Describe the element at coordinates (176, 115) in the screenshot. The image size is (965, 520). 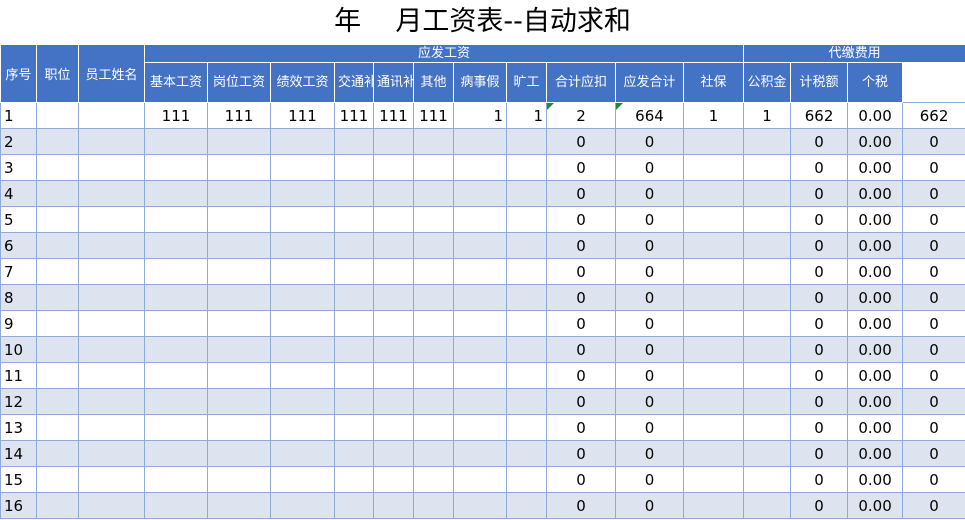
I see `cell-basic: 111` at that location.